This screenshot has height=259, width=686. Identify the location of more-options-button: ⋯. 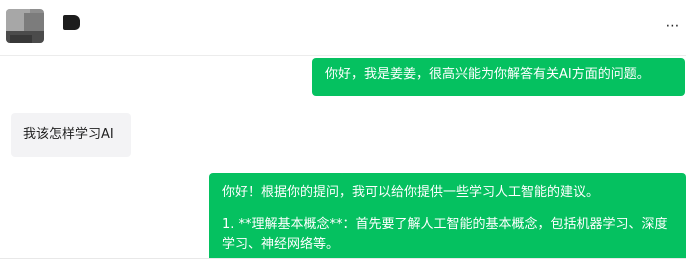
(673, 26).